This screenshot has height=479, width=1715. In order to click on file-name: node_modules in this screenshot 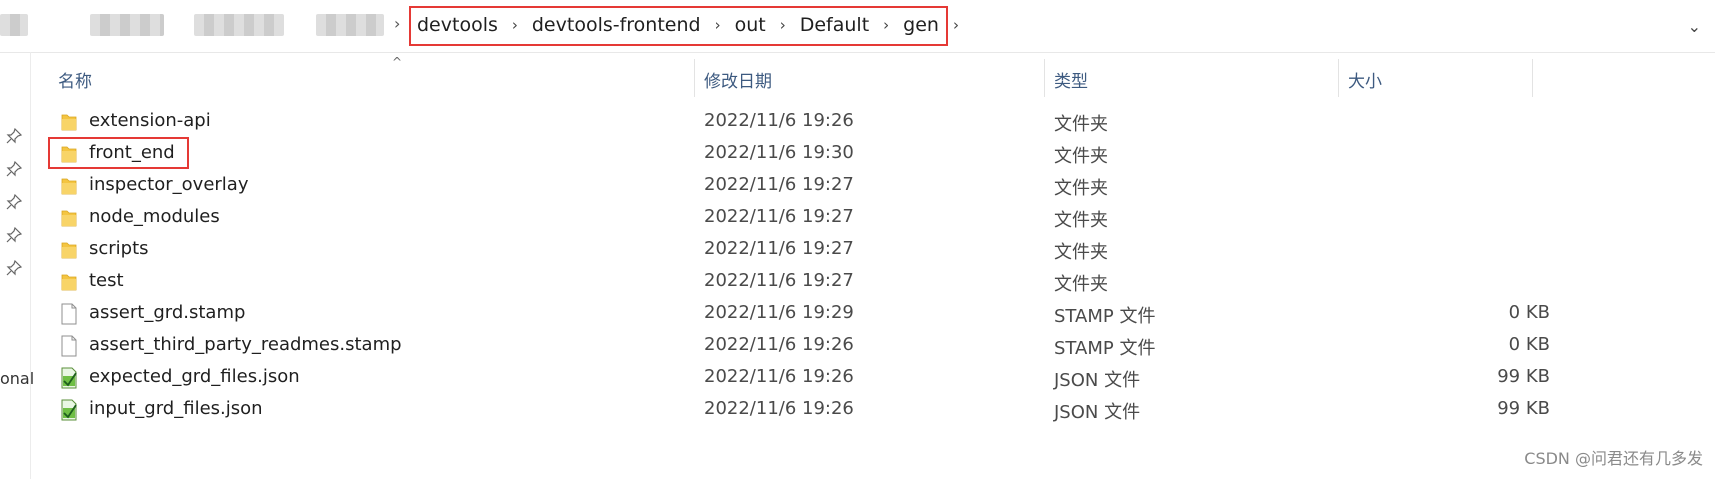, I will do `click(154, 216)`.